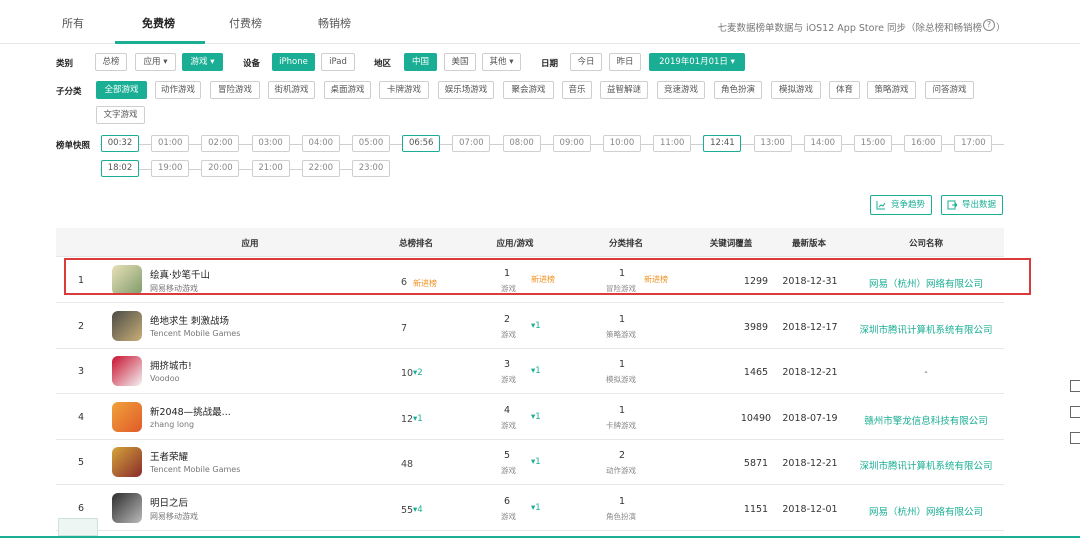 Image resolution: width=1080 pixels, height=538 pixels. Describe the element at coordinates (170, 168) in the screenshot. I see `snapshot-time: 19:00` at that location.